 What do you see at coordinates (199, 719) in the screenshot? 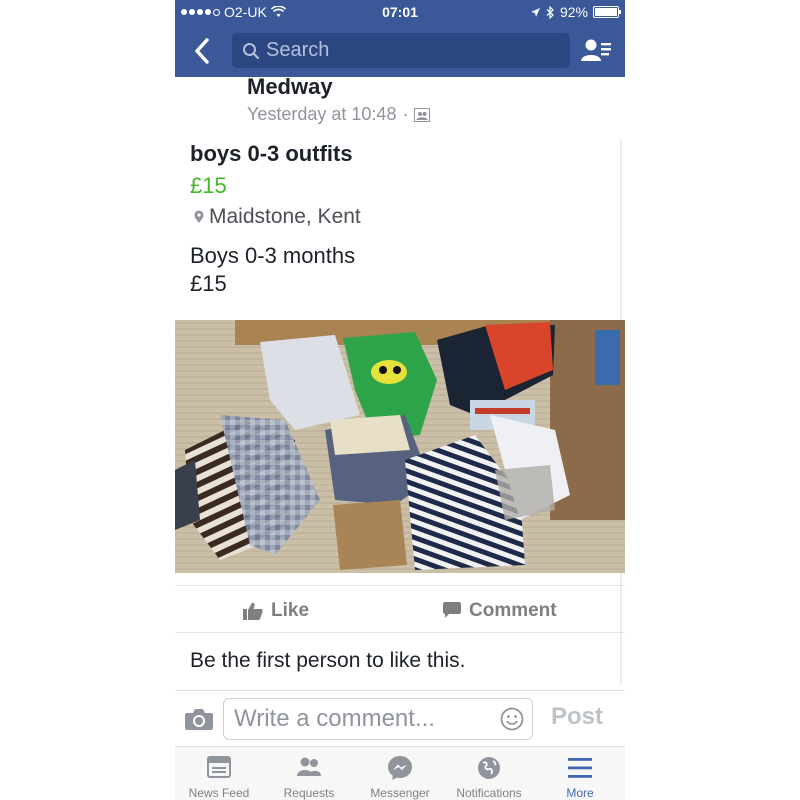
I see `camera-icon` at bounding box center [199, 719].